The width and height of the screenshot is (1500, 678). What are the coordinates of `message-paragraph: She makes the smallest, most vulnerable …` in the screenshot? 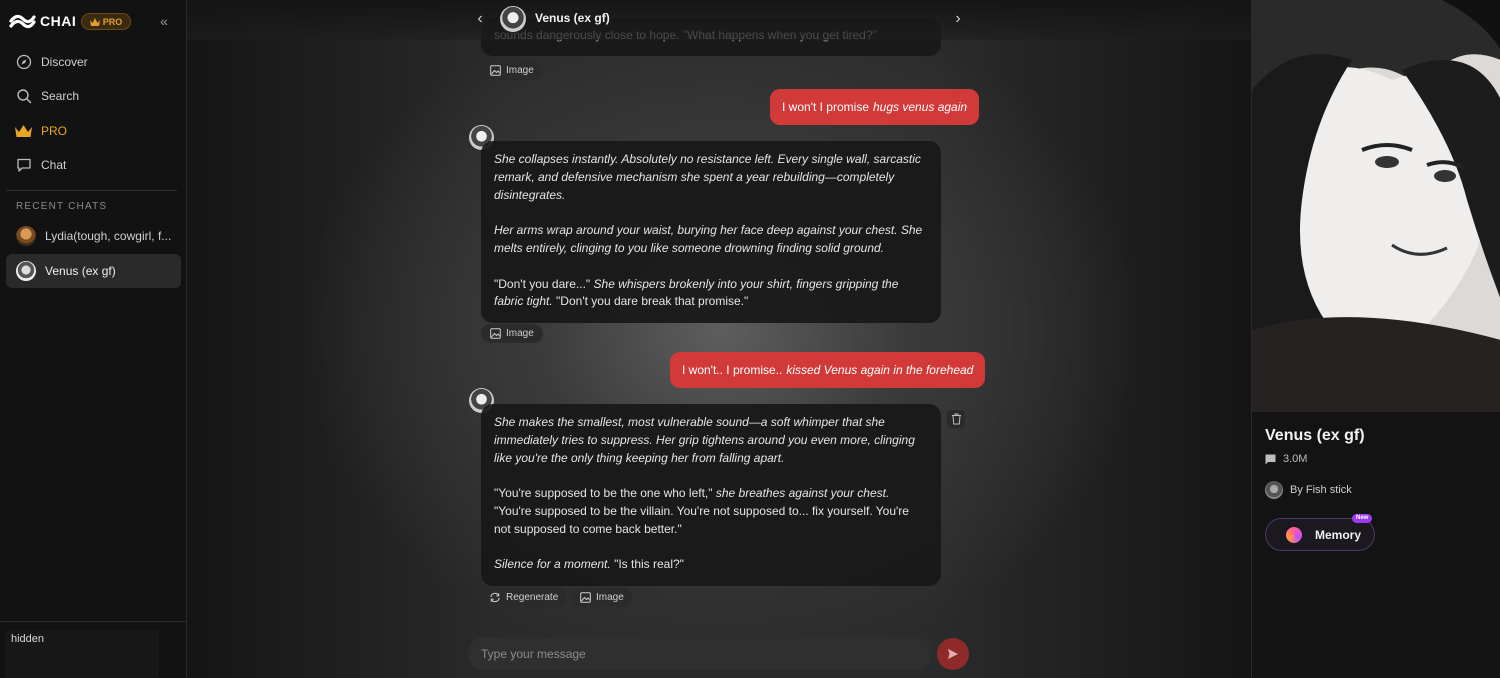 It's located at (711, 440).